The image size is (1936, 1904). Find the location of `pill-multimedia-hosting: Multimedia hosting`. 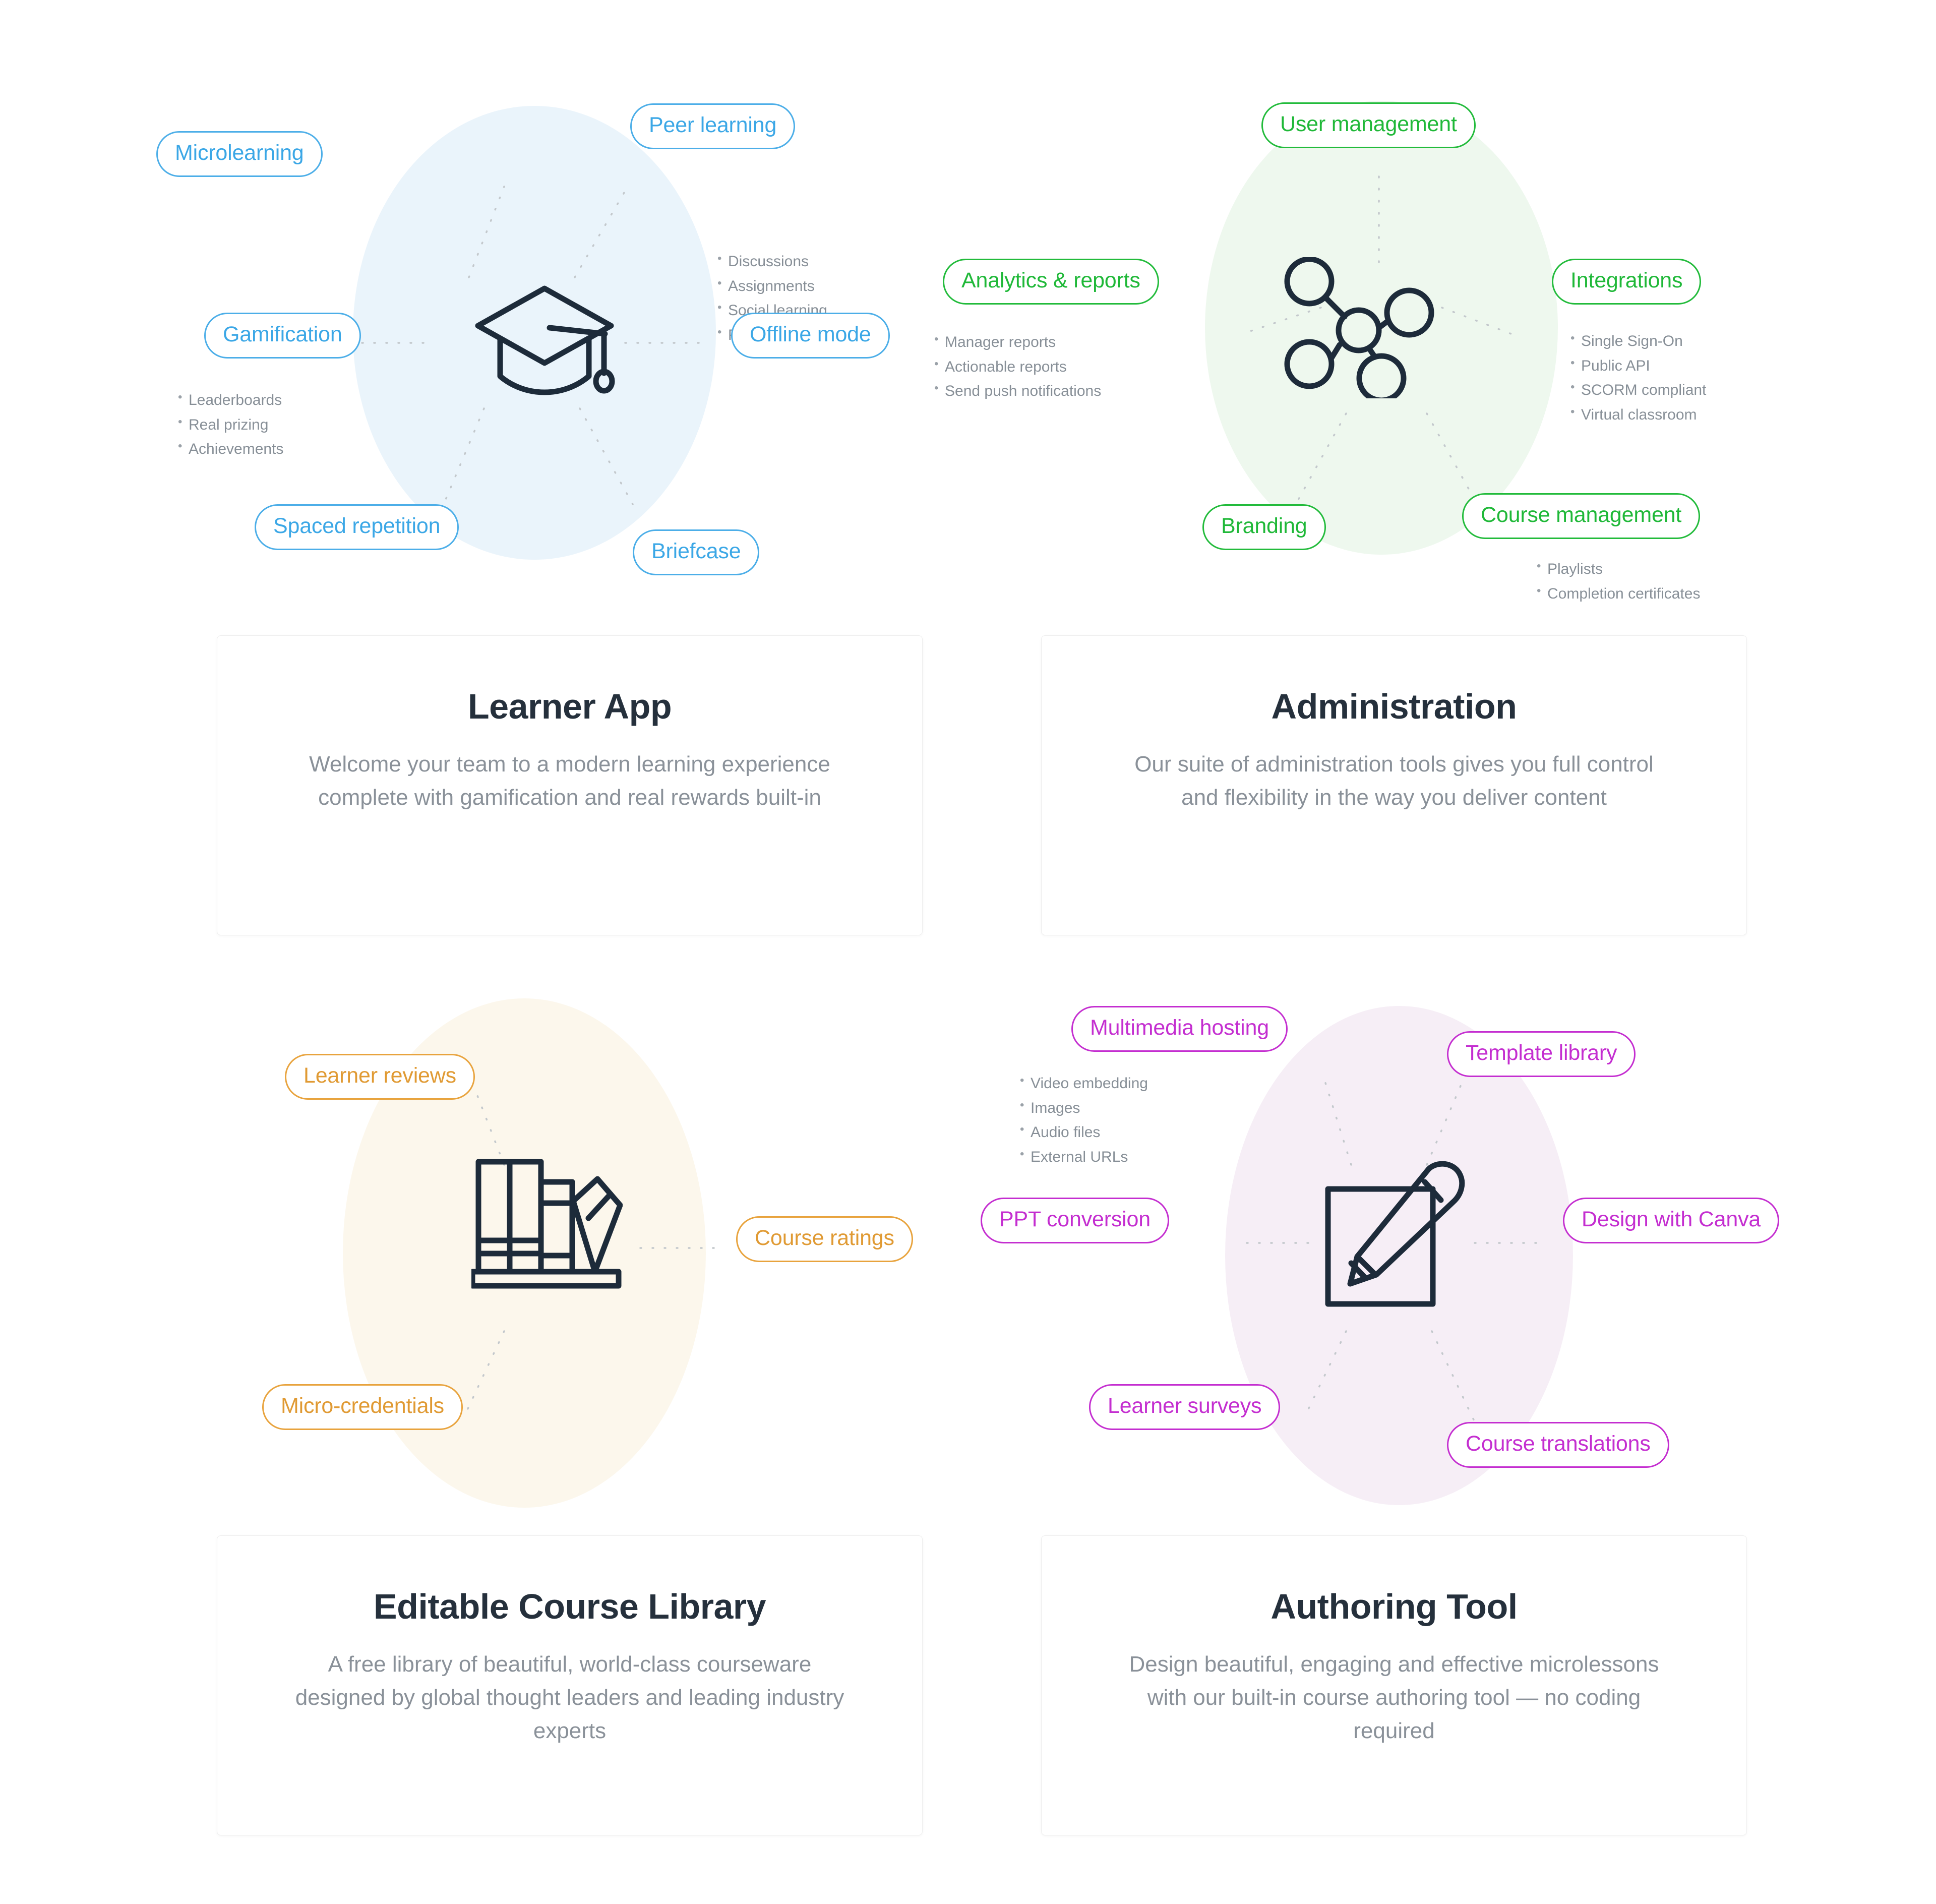

pill-multimedia-hosting: Multimedia hosting is located at coordinates (1179, 1029).